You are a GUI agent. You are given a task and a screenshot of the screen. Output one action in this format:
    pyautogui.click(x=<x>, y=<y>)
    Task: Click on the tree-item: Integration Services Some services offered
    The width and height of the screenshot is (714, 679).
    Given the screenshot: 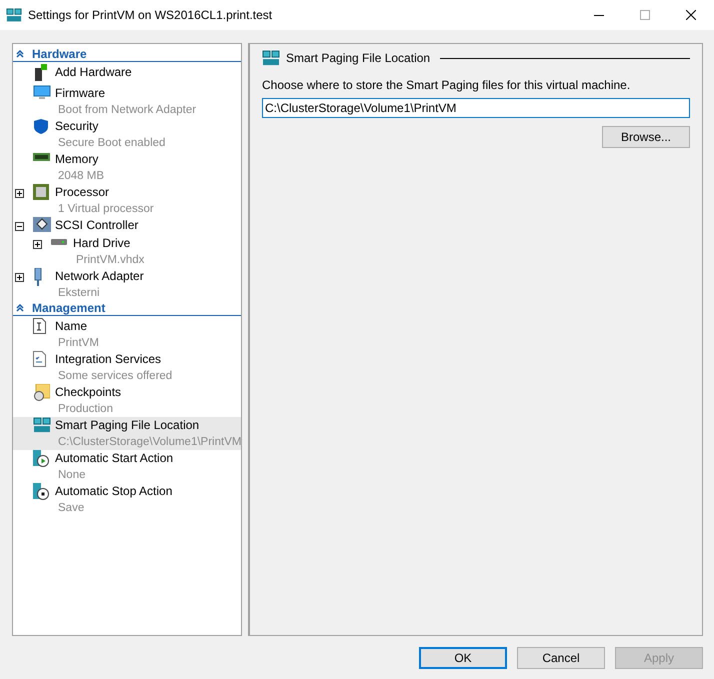 What is the action you would take?
    pyautogui.click(x=127, y=367)
    